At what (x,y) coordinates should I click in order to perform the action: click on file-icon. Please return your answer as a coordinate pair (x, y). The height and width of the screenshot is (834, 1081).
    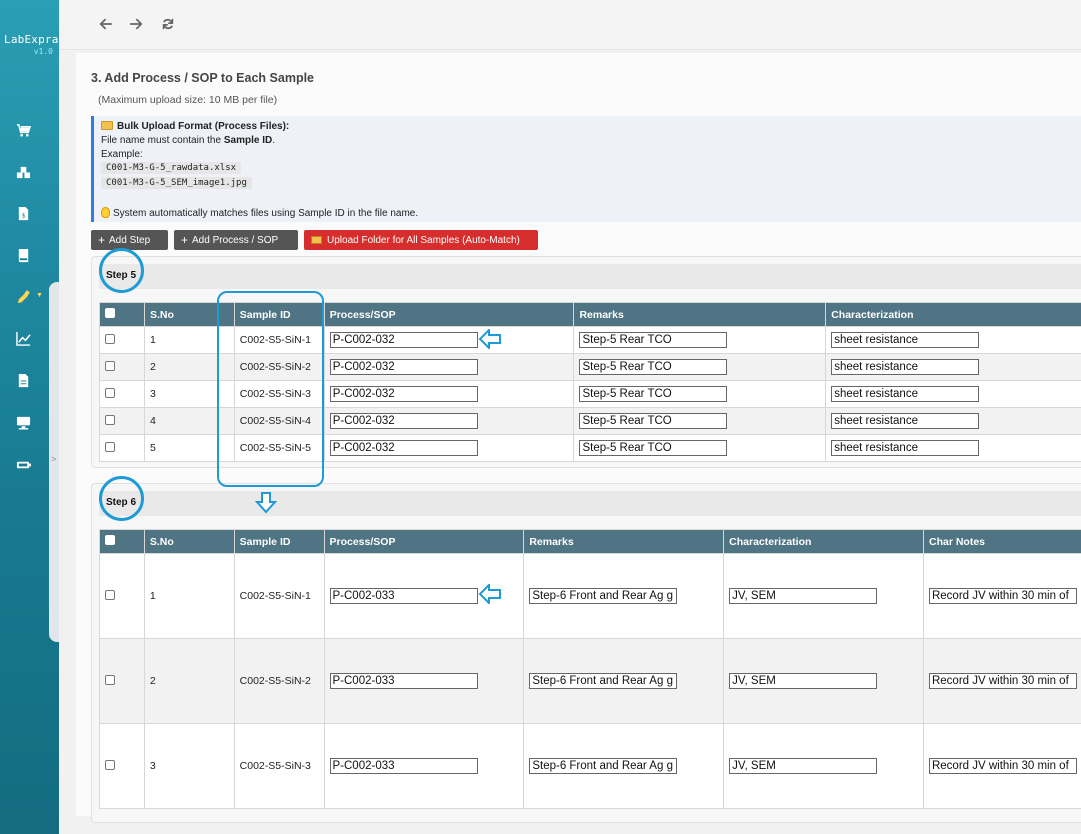
    Looking at the image, I should click on (23, 380).